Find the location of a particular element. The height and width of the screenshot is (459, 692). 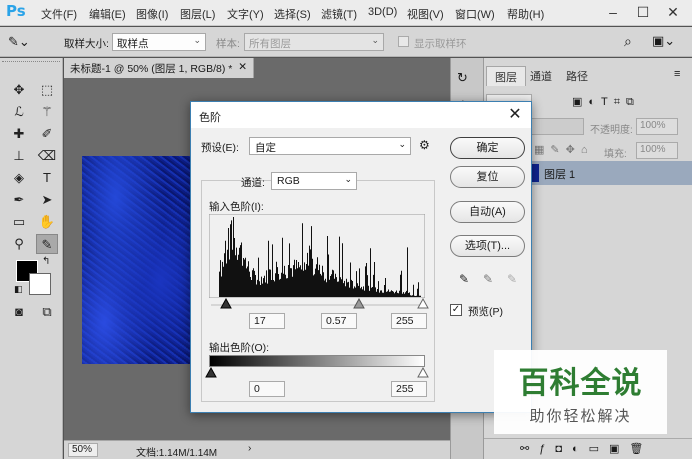

layer-filter-icons: ▣◐T⌗⧉ is located at coordinates (606, 102).